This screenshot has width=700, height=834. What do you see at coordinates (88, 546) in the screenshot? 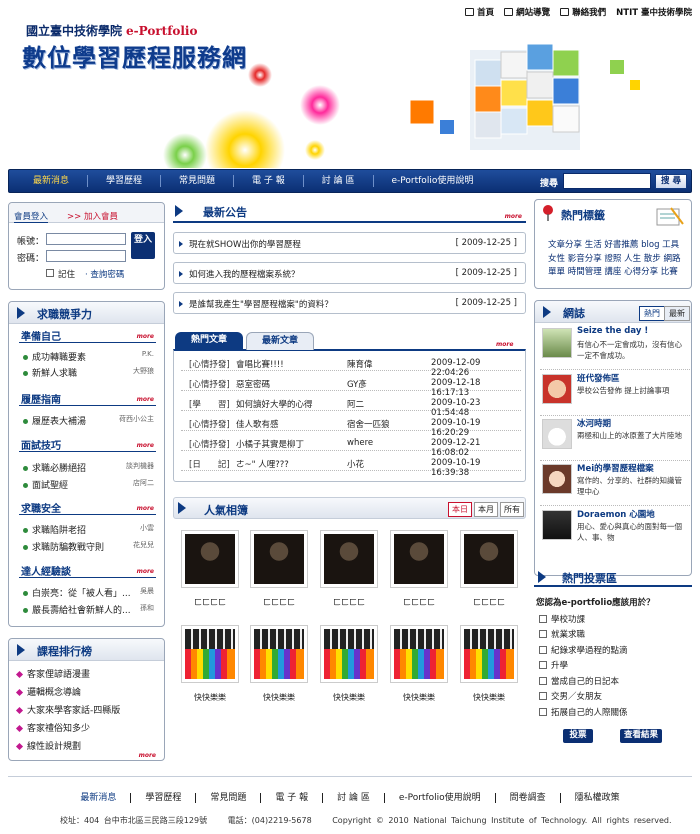
I see `list-item: 求職防騙教戰守則 花兒兒` at bounding box center [88, 546].